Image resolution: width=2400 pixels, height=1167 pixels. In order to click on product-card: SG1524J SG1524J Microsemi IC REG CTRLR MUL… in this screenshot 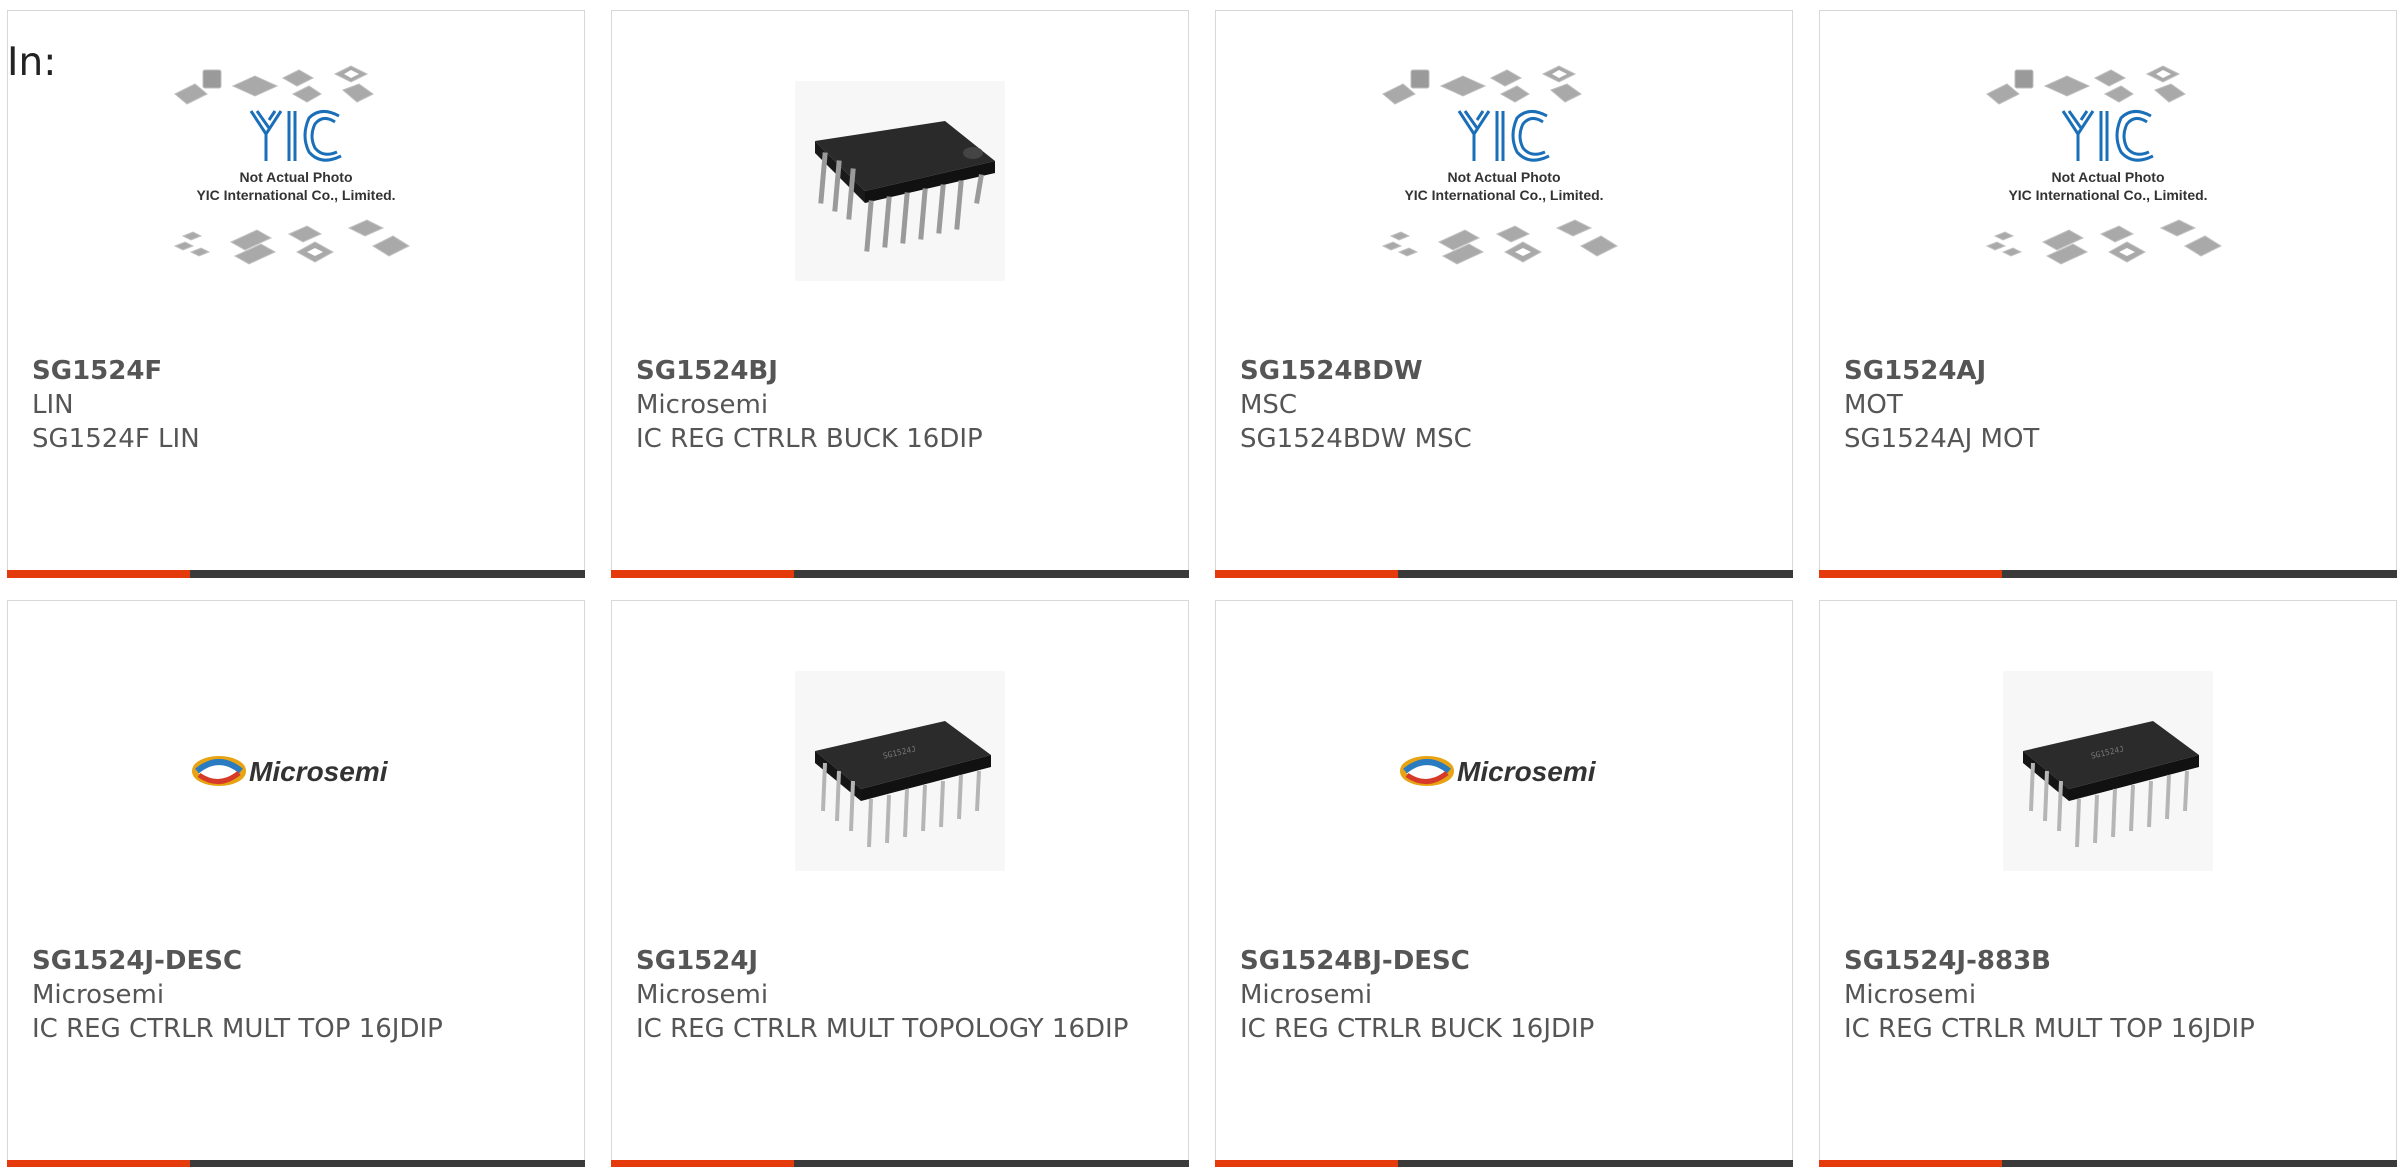, I will do `click(900, 883)`.